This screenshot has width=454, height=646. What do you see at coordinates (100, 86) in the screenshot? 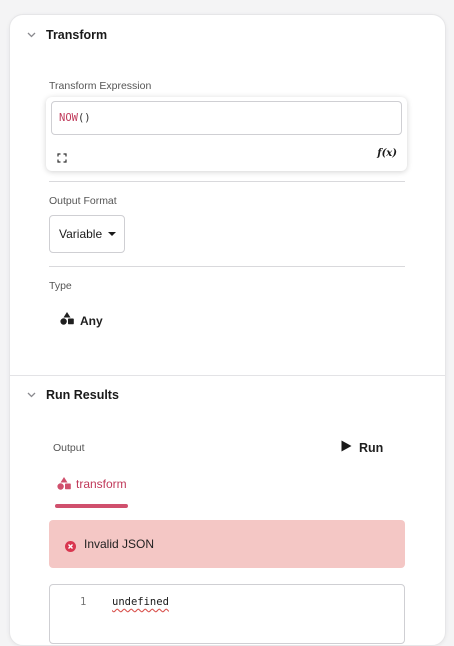
I see `transform-expression-label: Transform Expression` at bounding box center [100, 86].